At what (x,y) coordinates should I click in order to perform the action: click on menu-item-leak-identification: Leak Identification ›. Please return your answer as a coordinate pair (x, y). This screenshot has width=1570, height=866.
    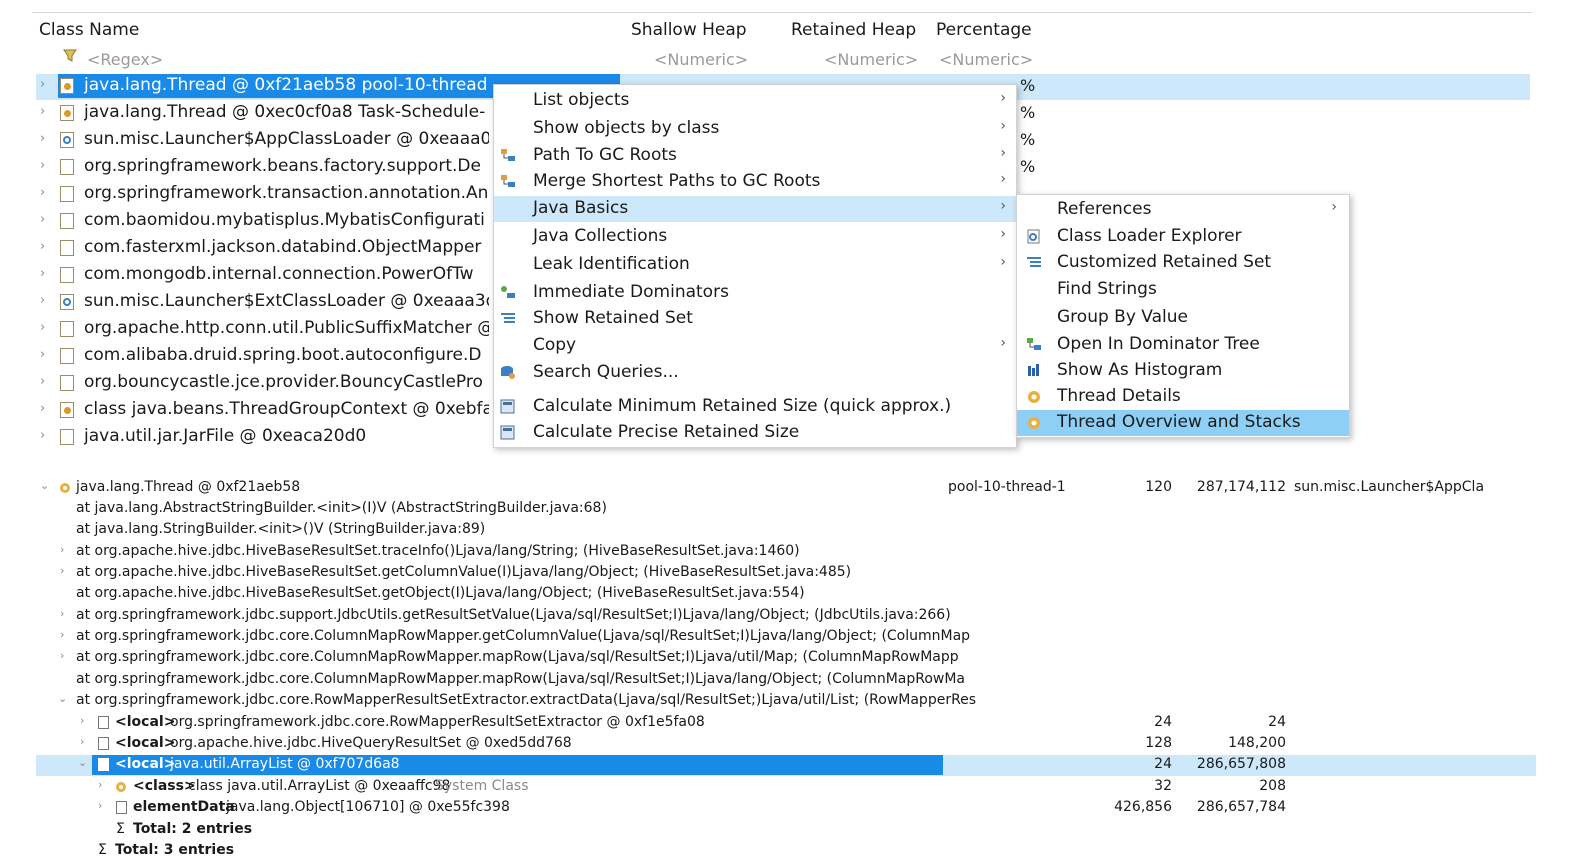
    Looking at the image, I should click on (755, 265).